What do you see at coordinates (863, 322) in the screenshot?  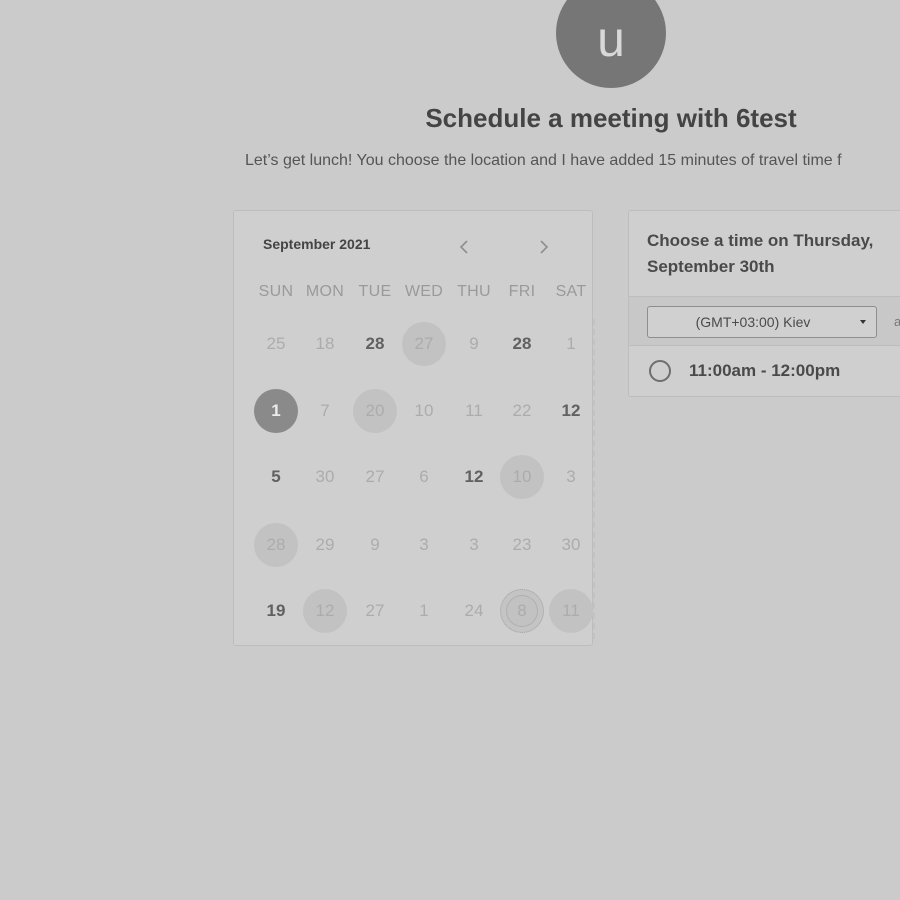 I see `caret-down-icon` at bounding box center [863, 322].